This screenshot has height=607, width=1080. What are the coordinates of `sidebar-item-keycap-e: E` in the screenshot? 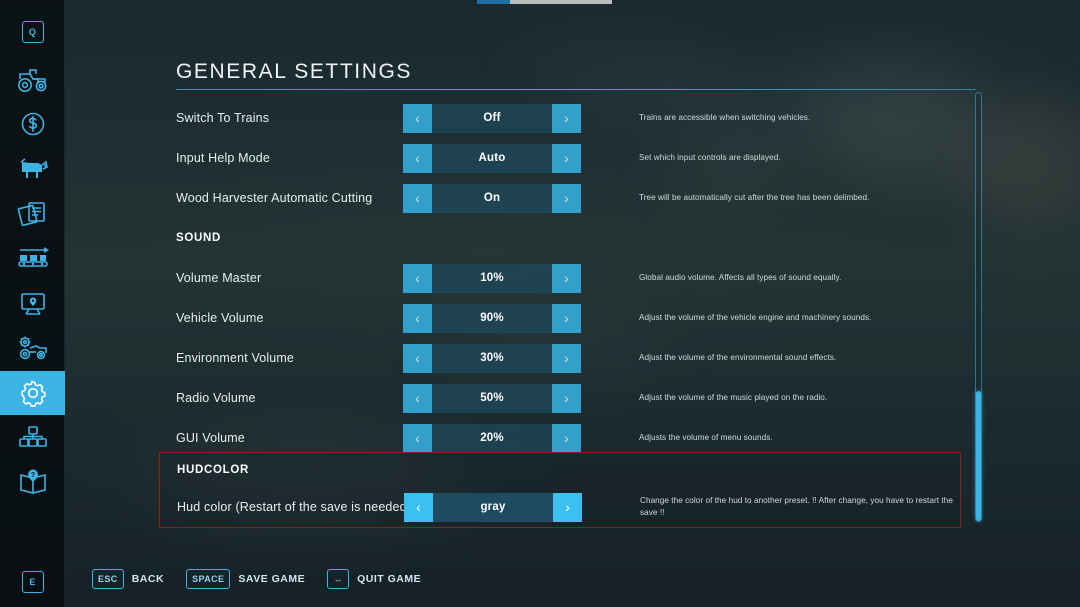 It's located at (32, 582).